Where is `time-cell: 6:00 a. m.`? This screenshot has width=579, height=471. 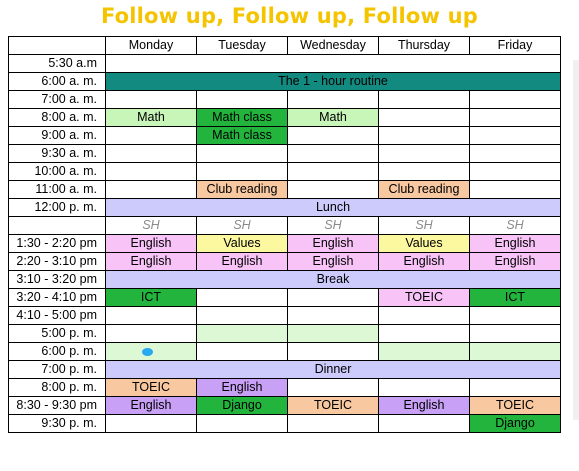 time-cell: 6:00 a. m. is located at coordinates (57, 81).